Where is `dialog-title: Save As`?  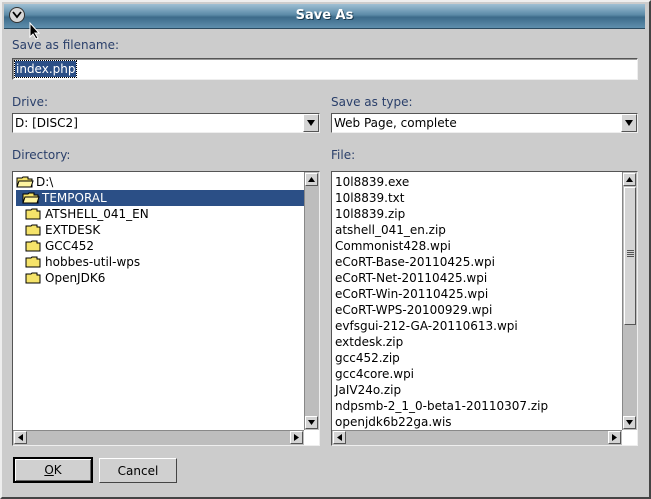 dialog-title: Save As is located at coordinates (324, 15).